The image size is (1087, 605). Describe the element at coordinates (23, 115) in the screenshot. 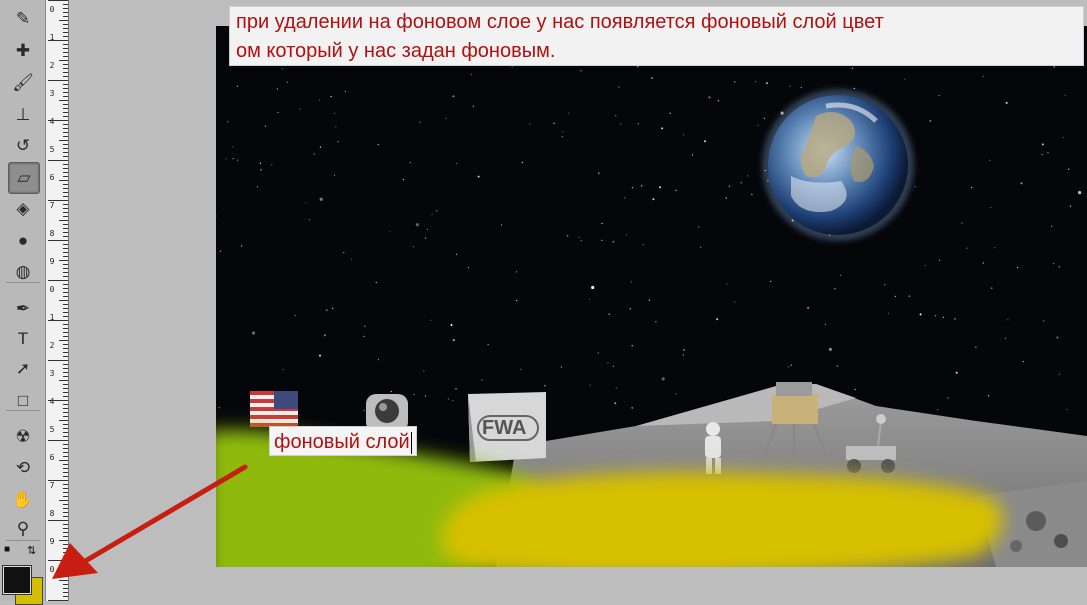

I see `clone-stamp-tool: ⊥` at that location.